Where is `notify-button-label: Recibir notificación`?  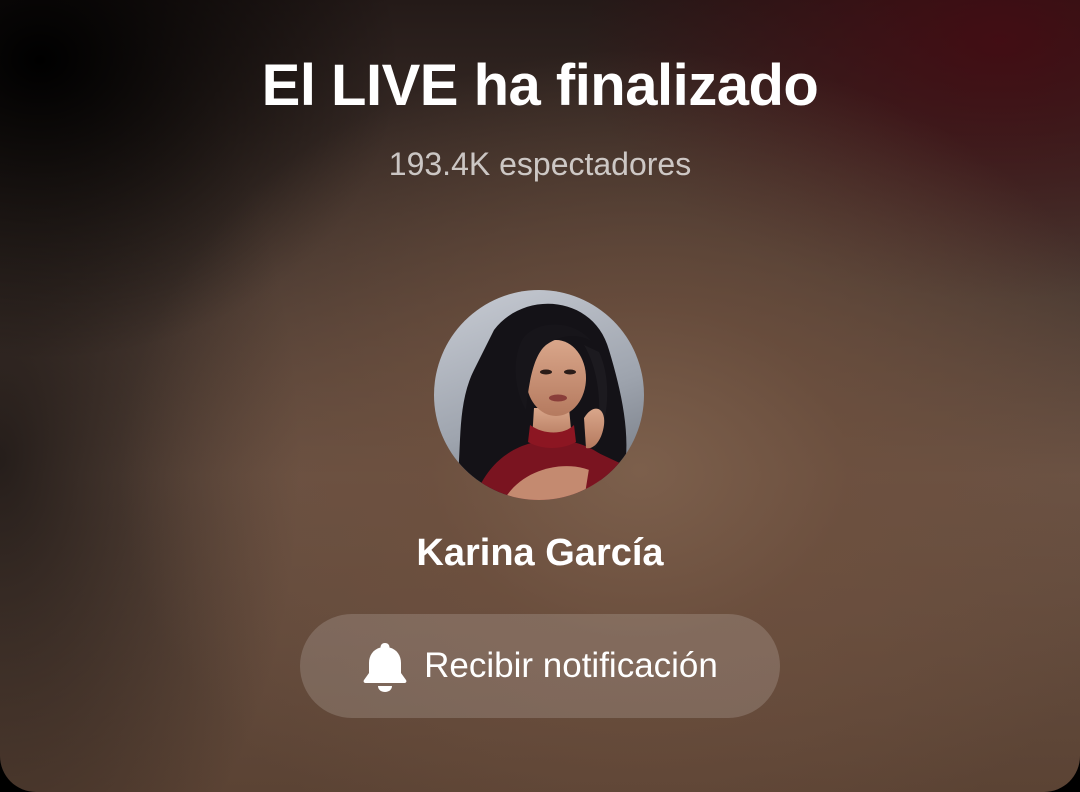
notify-button-label: Recibir notificación is located at coordinates (571, 665).